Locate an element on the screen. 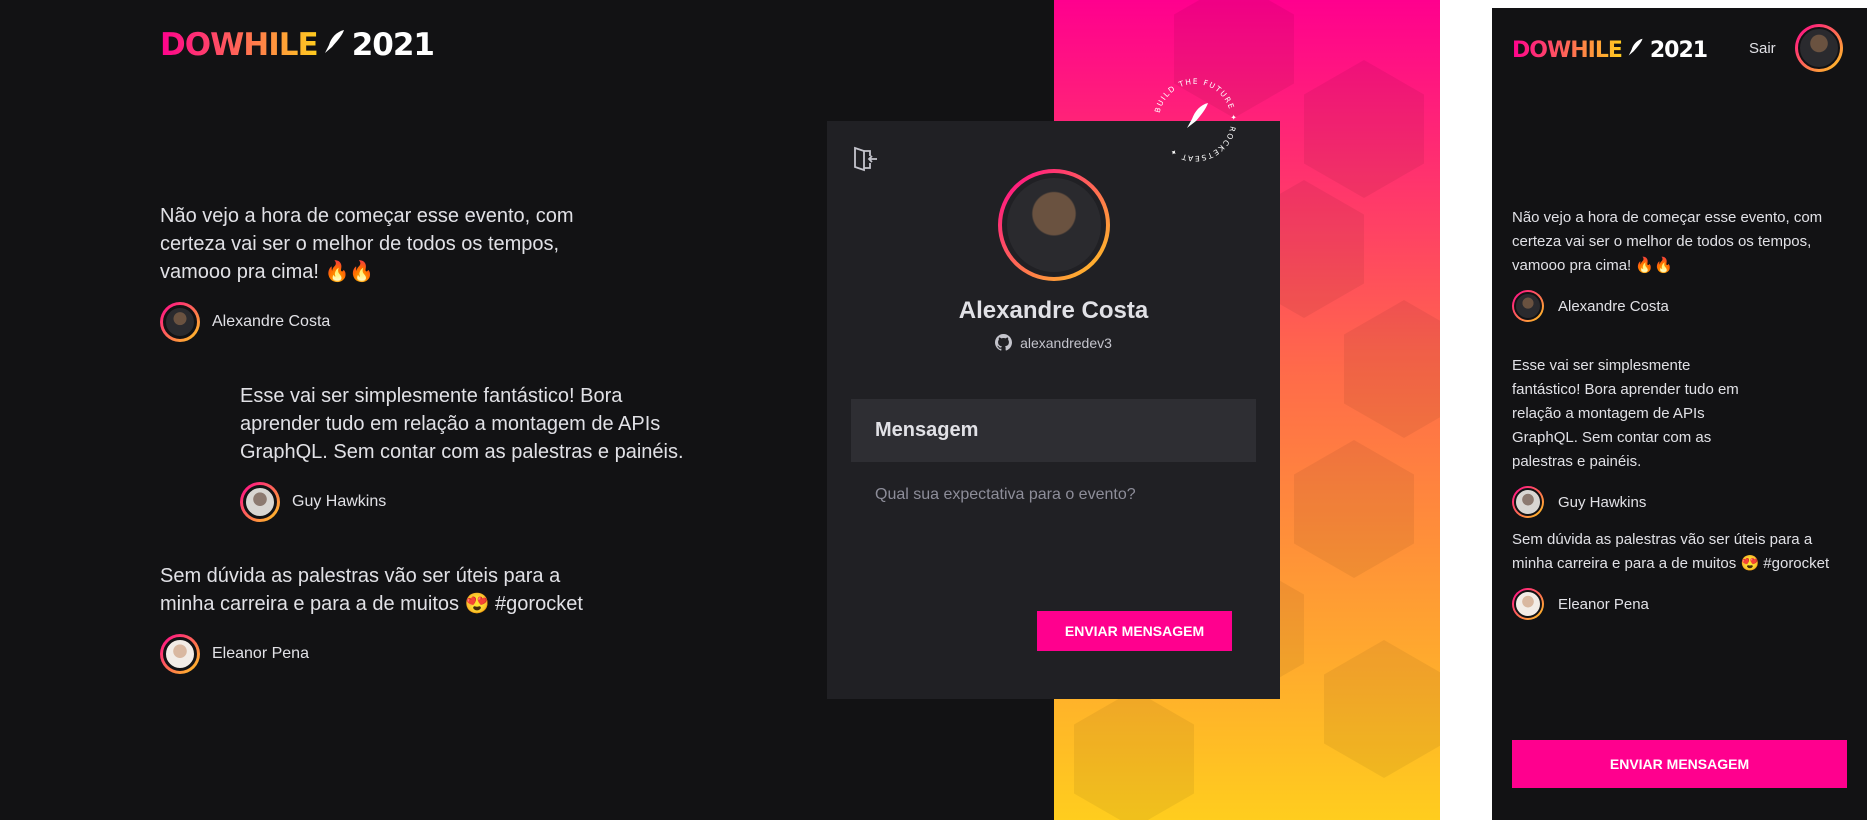 The width and height of the screenshot is (1867, 820). github-username: alexandredev3 is located at coordinates (1066, 342).